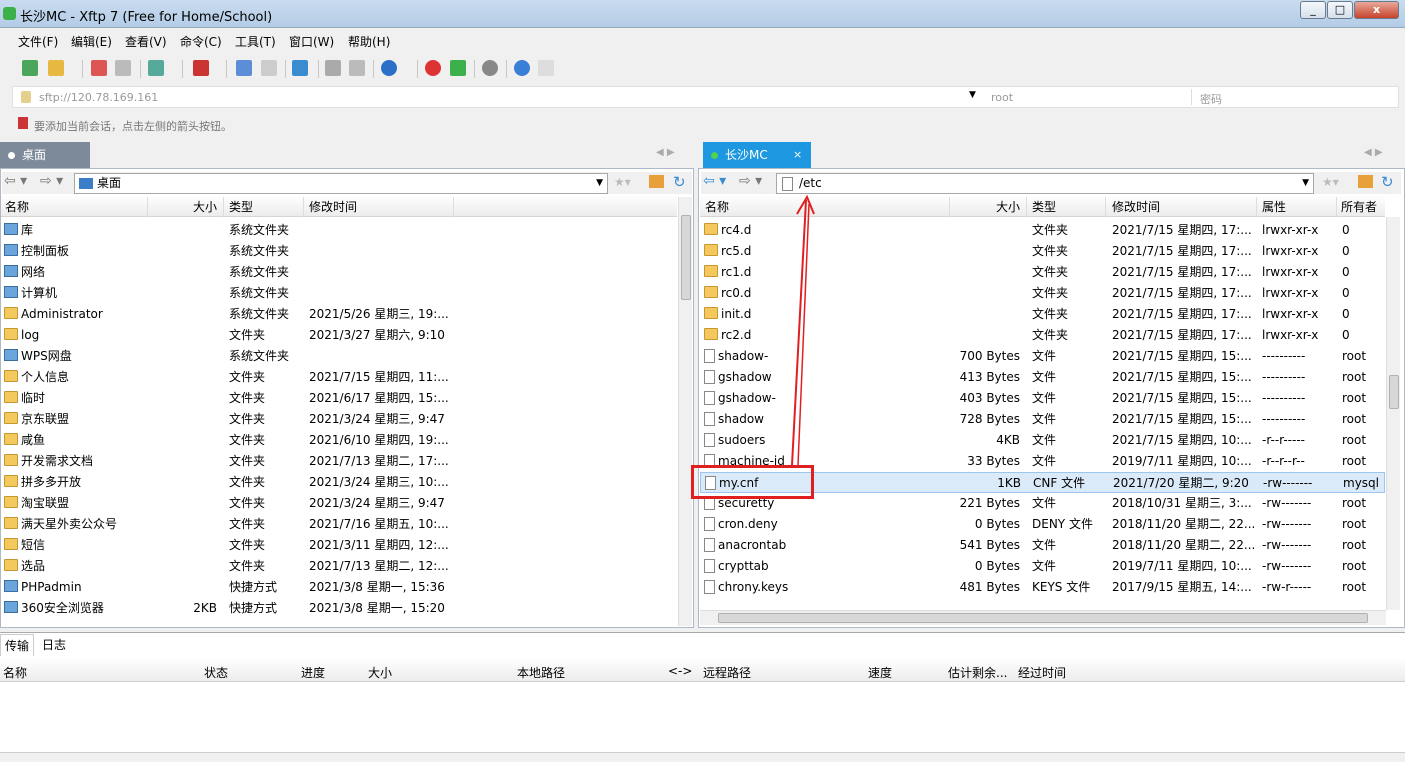  Describe the element at coordinates (1359, 207) in the screenshot. I see `col-owner: 所有者` at that location.